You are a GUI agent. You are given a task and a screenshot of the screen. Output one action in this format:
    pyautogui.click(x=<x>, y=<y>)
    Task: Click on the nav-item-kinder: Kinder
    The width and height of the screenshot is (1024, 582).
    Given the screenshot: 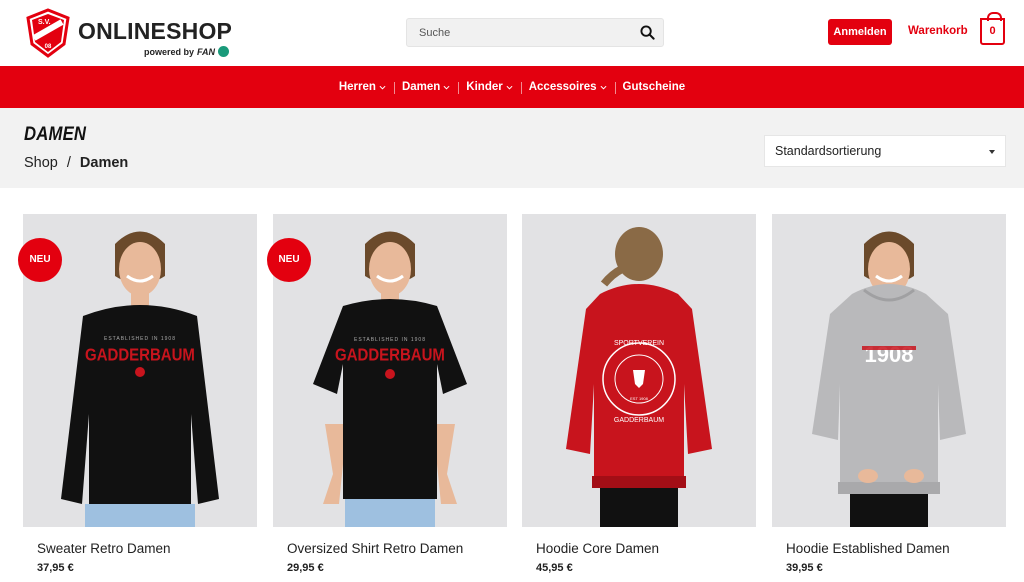 What is the action you would take?
    pyautogui.click(x=489, y=87)
    